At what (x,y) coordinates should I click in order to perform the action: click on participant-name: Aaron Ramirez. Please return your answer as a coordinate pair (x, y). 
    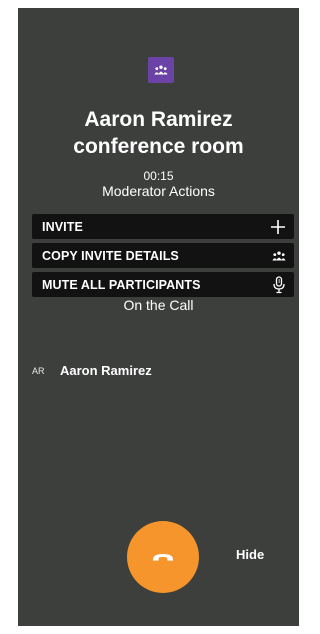
    Looking at the image, I should click on (106, 370).